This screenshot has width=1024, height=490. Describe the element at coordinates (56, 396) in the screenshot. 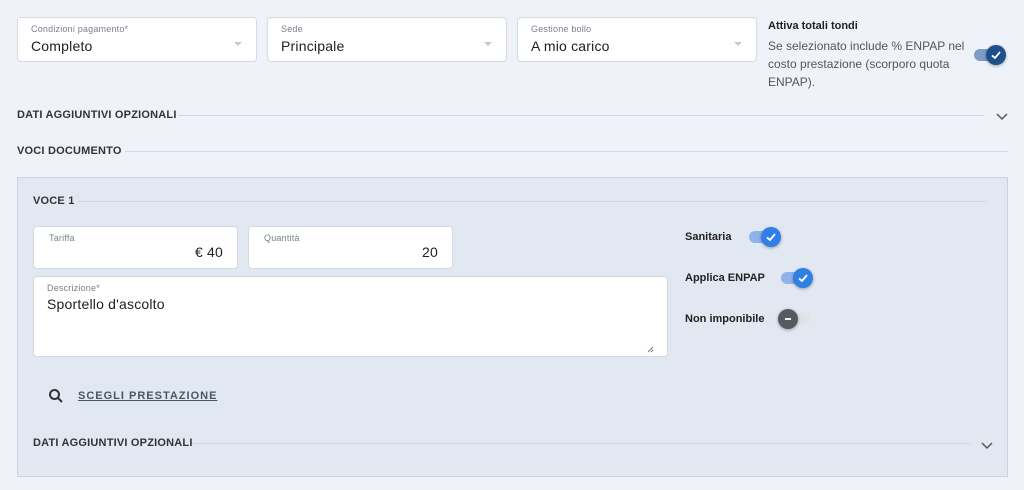

I see `search-icon` at that location.